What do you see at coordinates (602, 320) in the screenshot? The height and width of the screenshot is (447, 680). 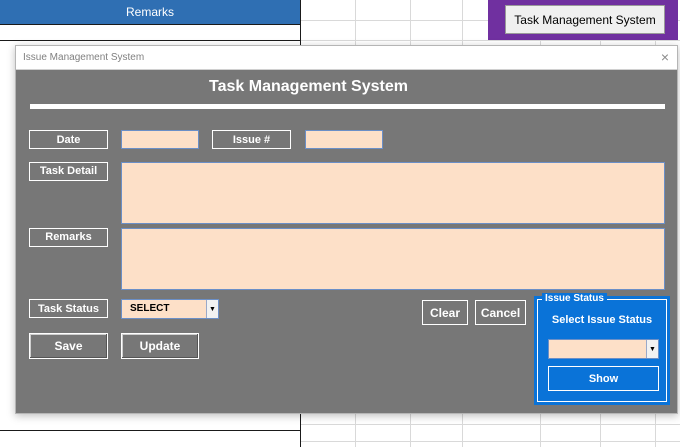 I see `select-issue-status-caption: Select Issue Status` at bounding box center [602, 320].